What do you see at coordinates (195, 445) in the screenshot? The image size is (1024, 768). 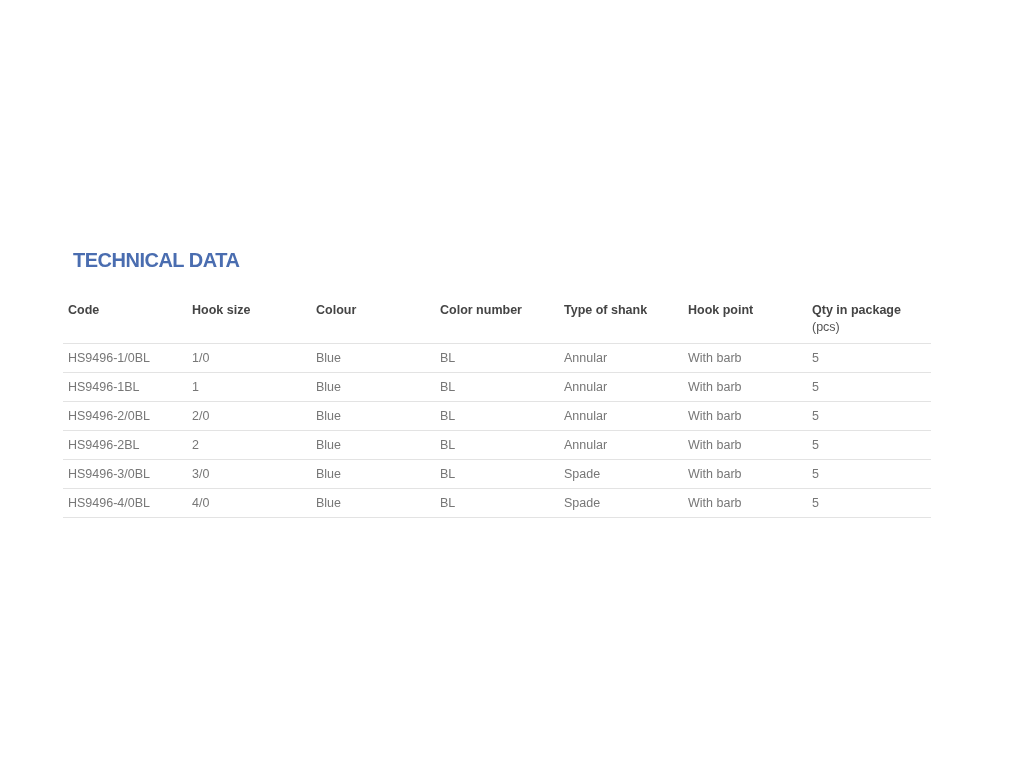 I see `table-cell: 2` at bounding box center [195, 445].